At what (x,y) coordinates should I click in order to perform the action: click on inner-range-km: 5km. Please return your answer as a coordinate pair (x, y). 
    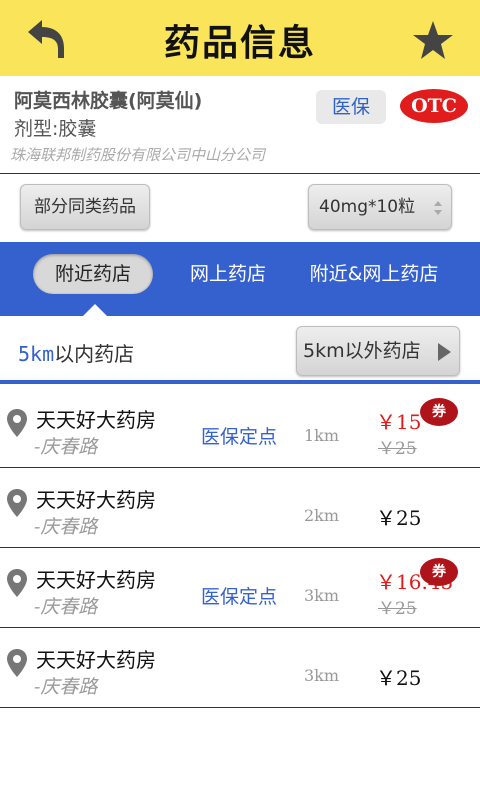
    Looking at the image, I should click on (36, 354).